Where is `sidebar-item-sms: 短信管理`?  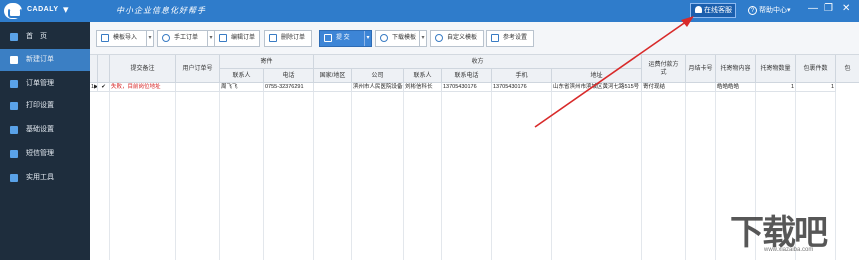 sidebar-item-sms: 短信管理 is located at coordinates (45, 154).